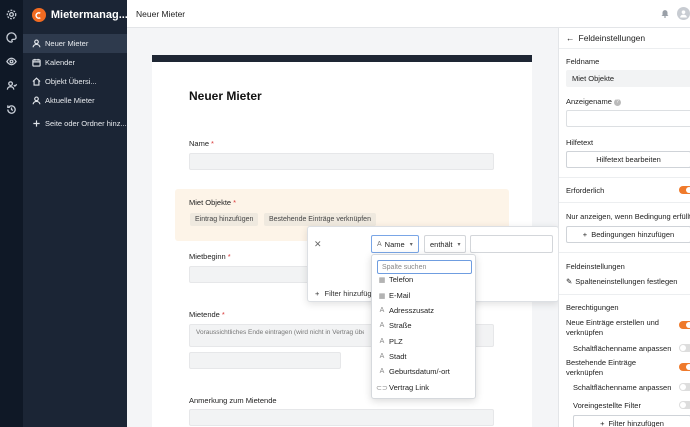 This screenshot has height=427, width=690. What do you see at coordinates (39, 15) in the screenshot?
I see `app-logo-icon` at bounding box center [39, 15].